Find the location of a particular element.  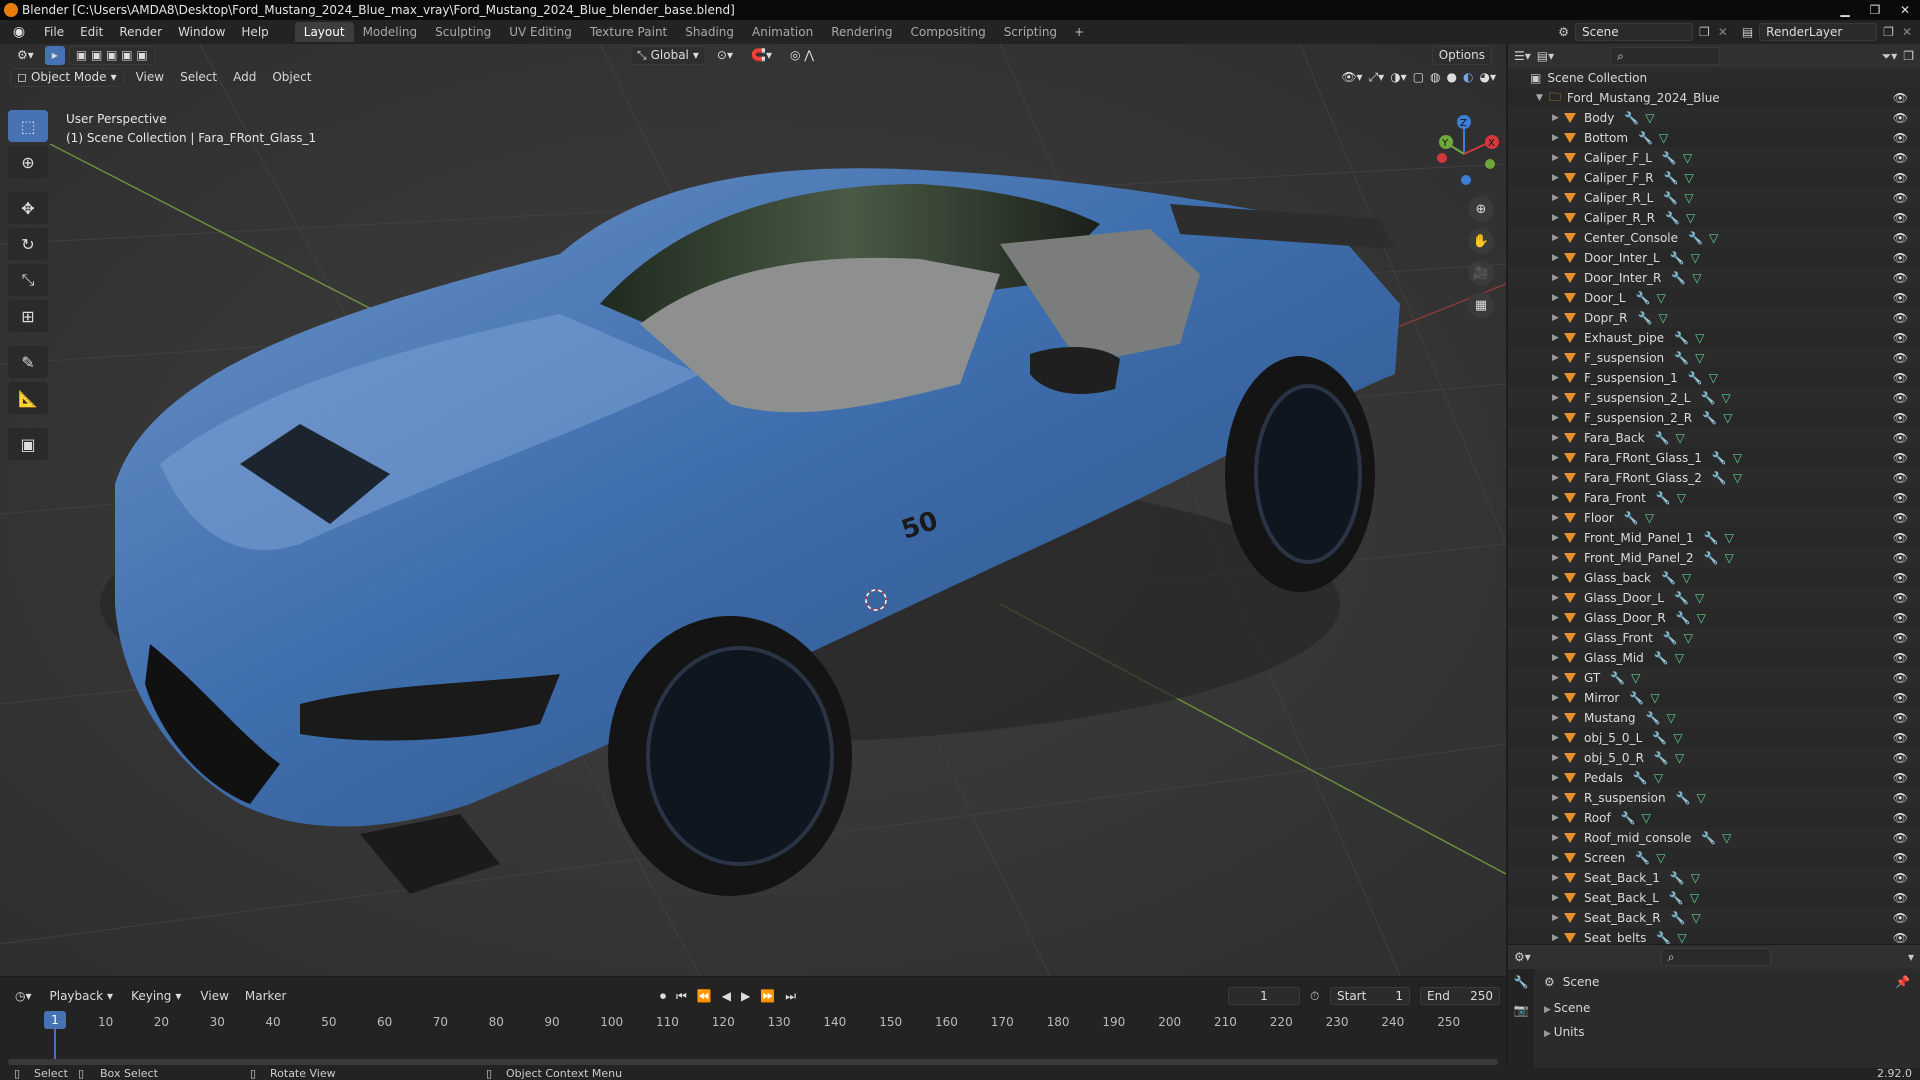

outliner-item: ▶ F_suspension 🔧 ▽ 👁 is located at coordinates (1714, 358).